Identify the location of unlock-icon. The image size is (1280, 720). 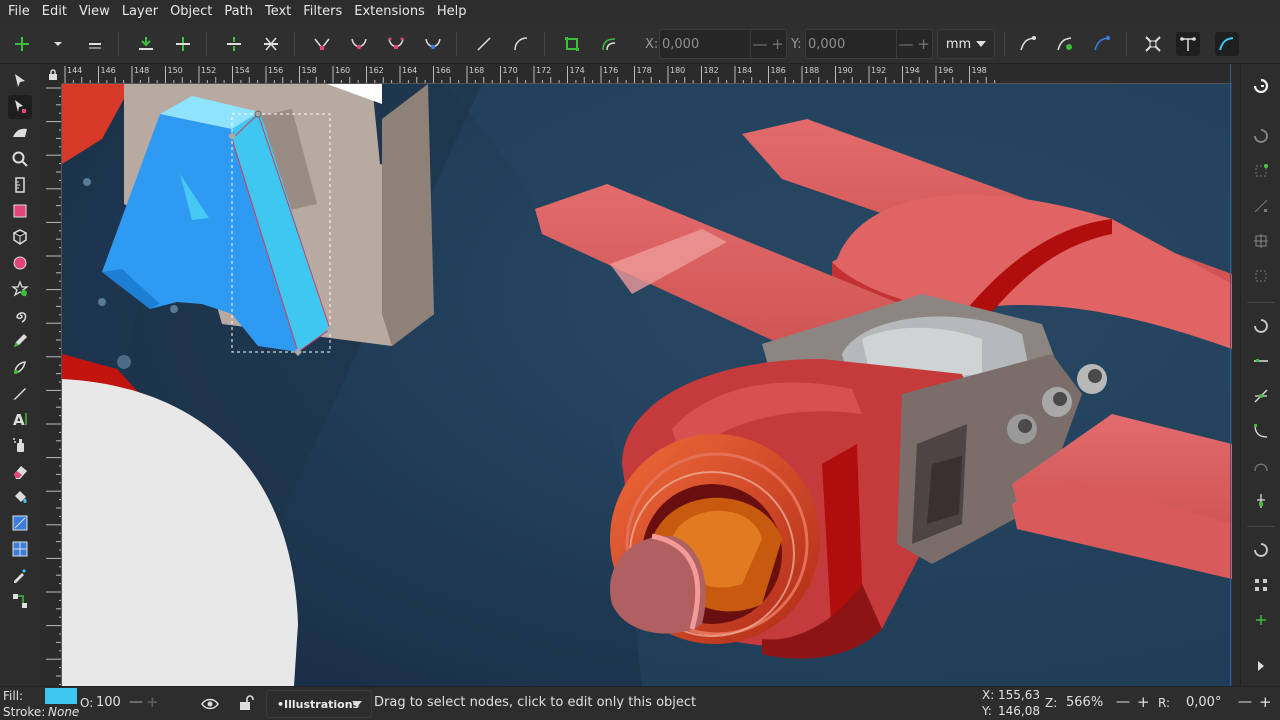
(246, 703).